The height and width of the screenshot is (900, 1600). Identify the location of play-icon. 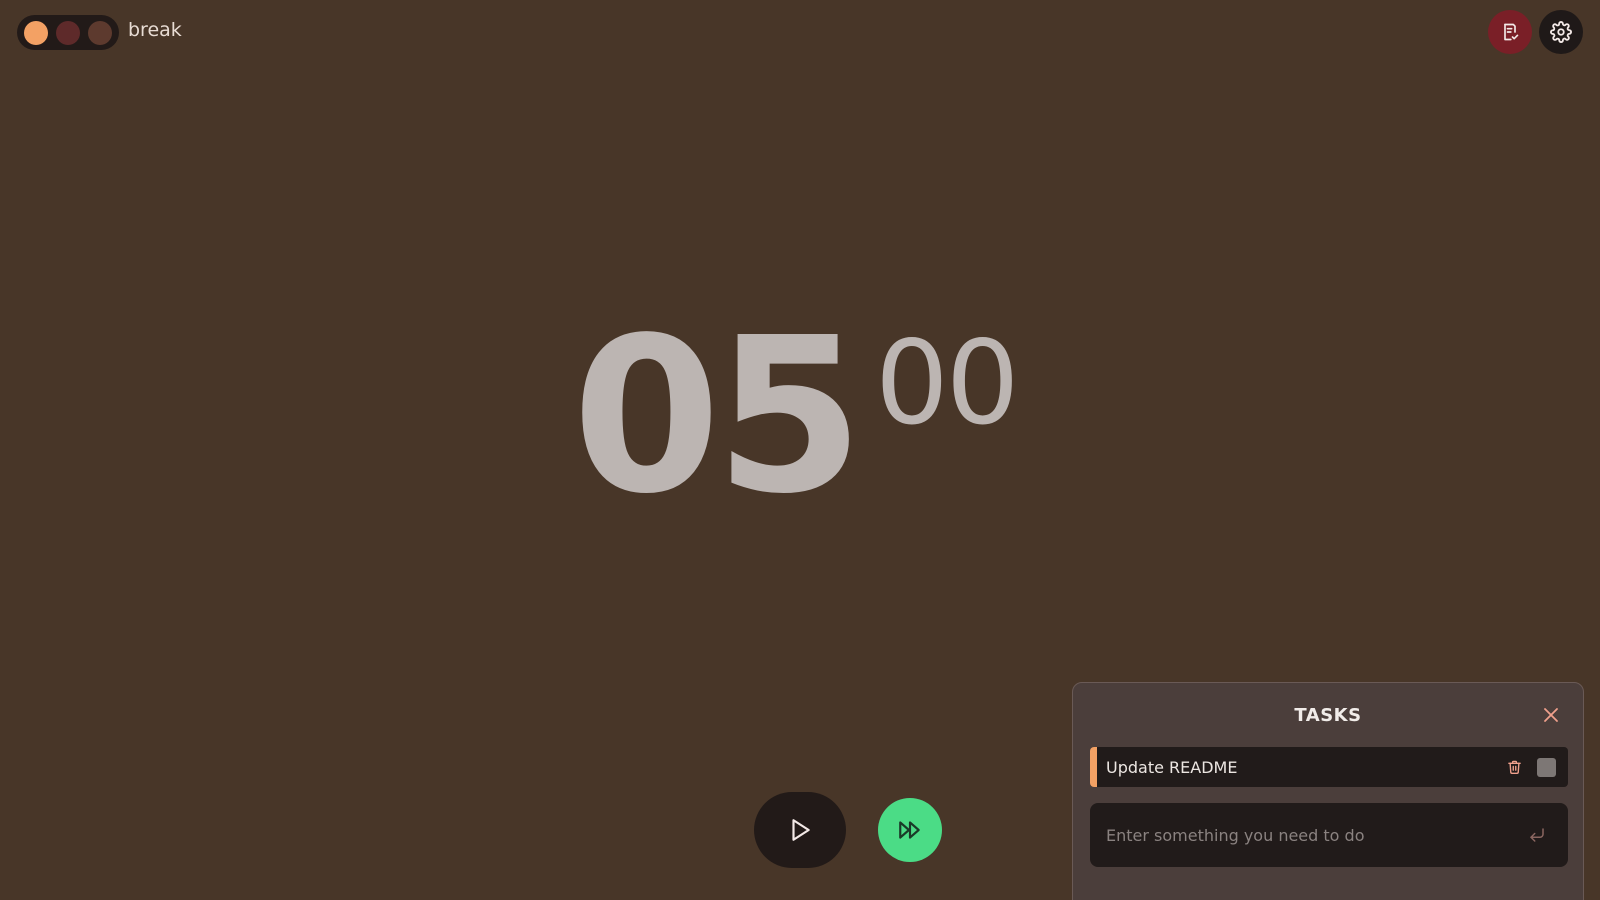
(801, 830).